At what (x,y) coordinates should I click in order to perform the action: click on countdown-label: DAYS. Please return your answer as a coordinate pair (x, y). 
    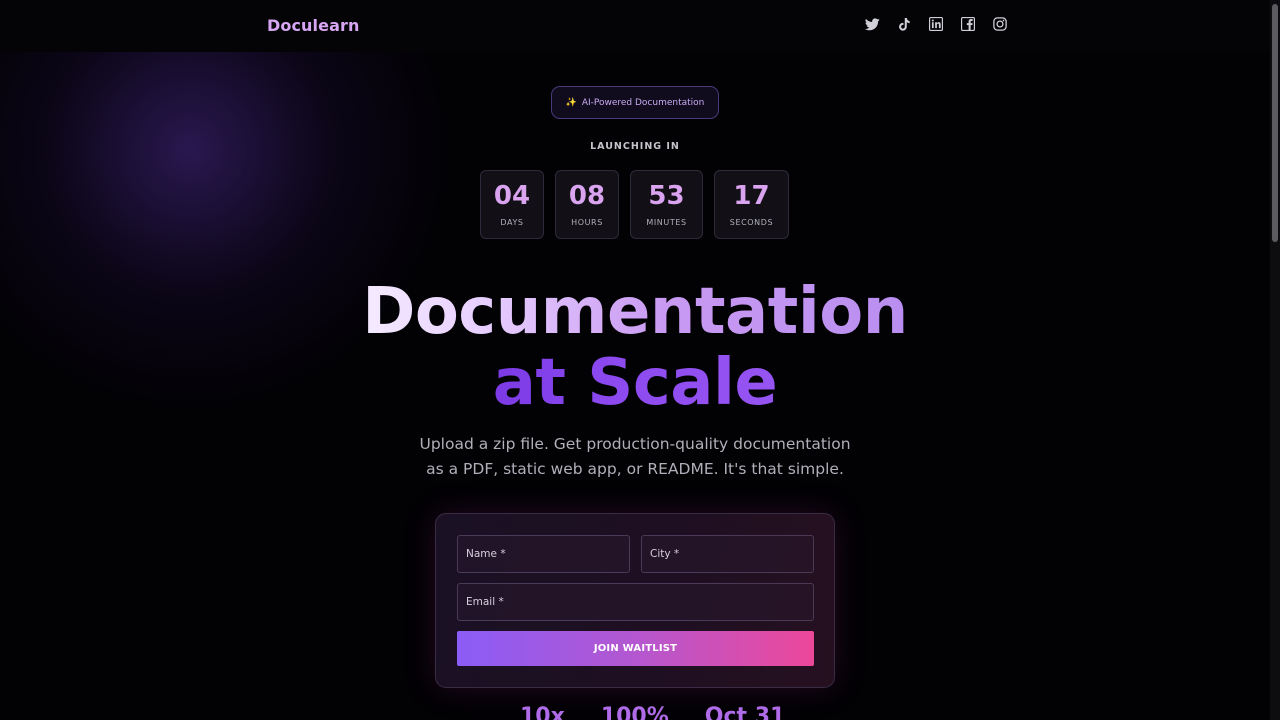
    Looking at the image, I should click on (512, 222).